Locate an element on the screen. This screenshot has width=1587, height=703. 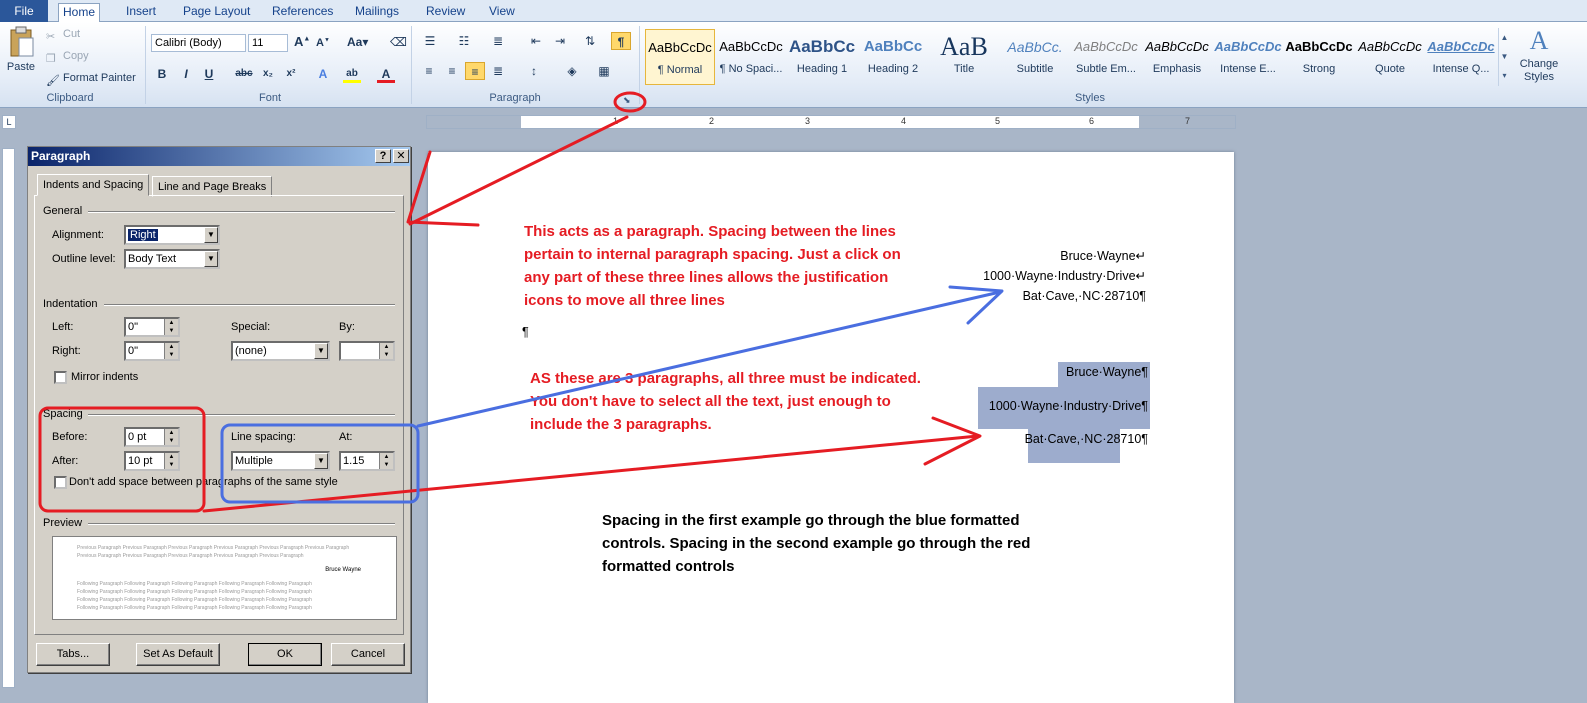
tab-indents-and-spacing: Indents and Spacing is located at coordinates (93, 185).